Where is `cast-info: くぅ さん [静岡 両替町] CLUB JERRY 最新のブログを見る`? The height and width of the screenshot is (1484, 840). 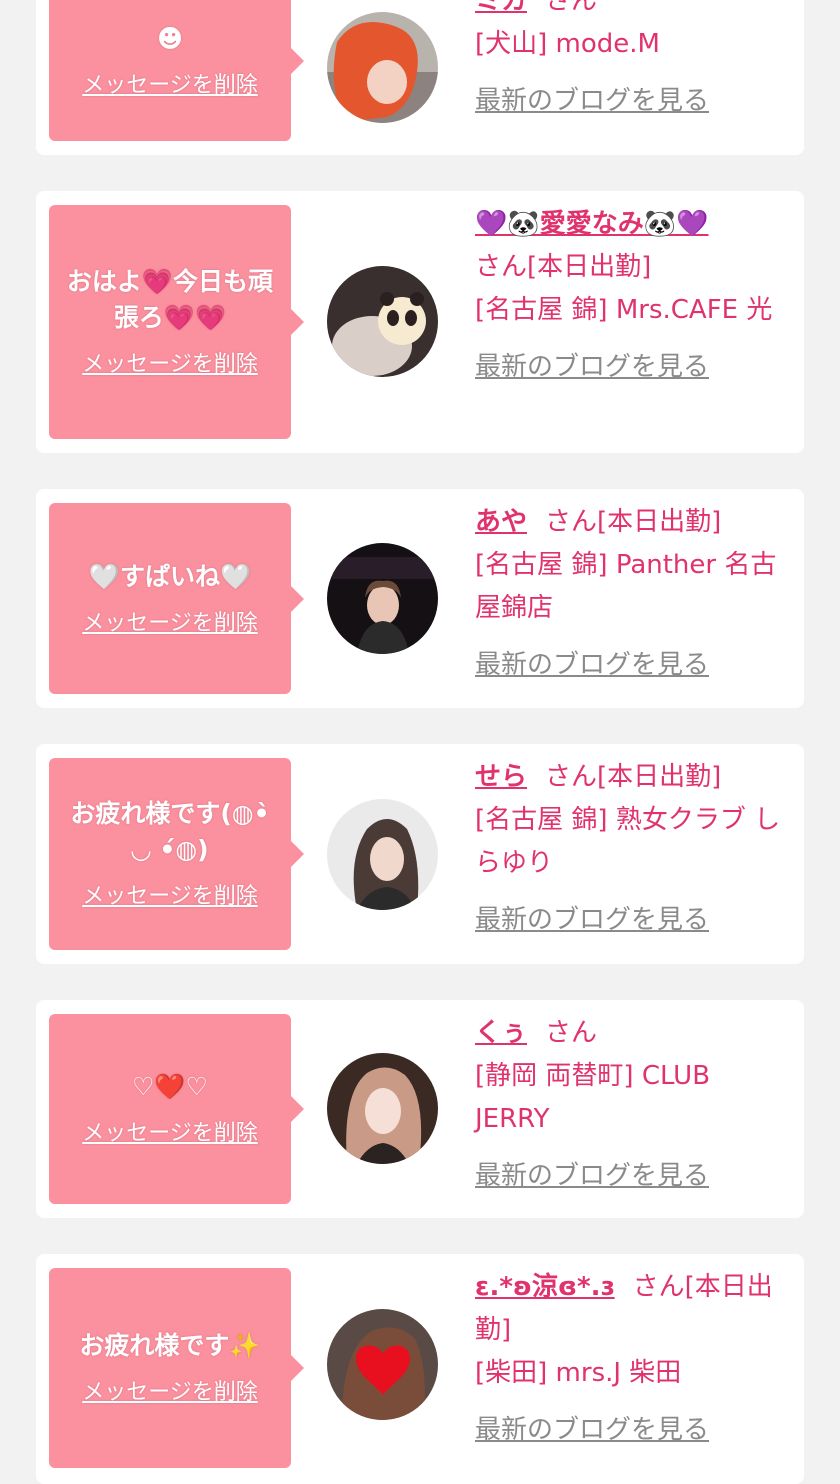
cast-info: くぅ さん [静岡 両替町] CLUB JERRY 最新のブログを見る is located at coordinates (631, 1105).